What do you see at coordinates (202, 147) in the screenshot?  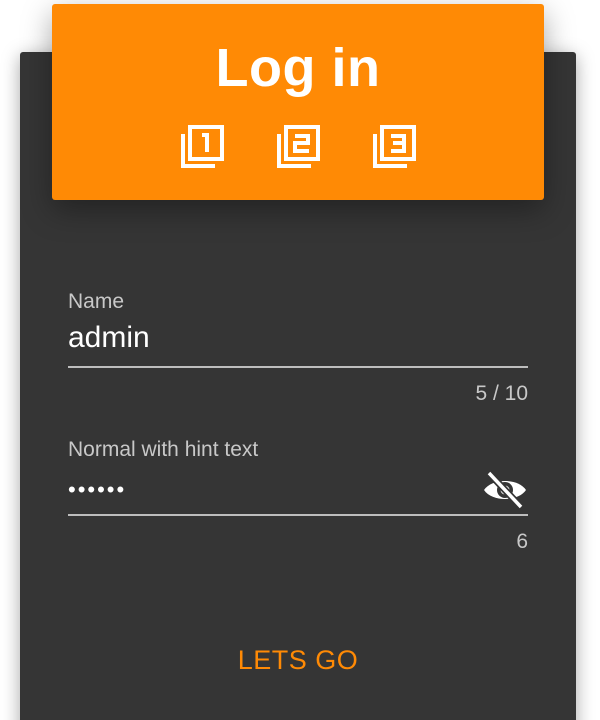 I see `filter-1-icon` at bounding box center [202, 147].